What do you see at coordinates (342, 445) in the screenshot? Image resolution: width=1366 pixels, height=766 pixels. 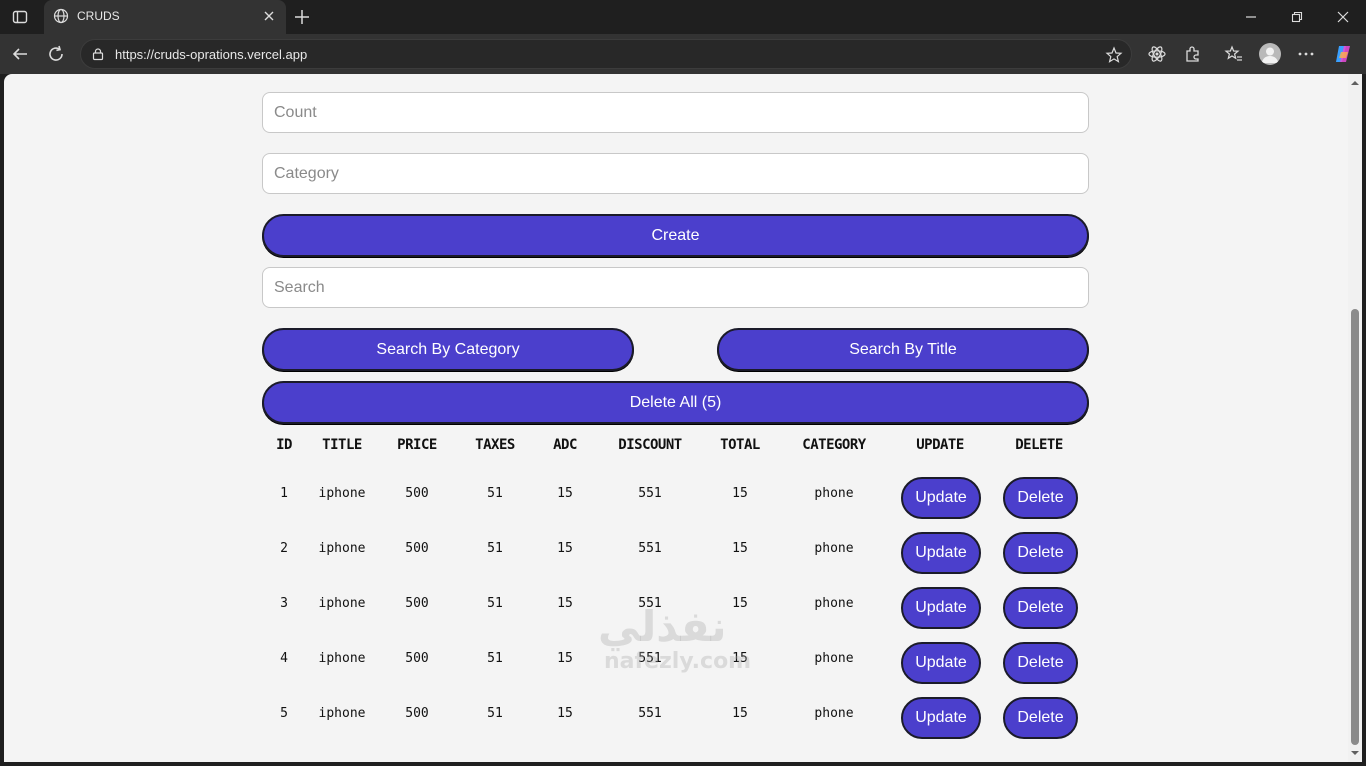 I see `header-title: TITLE` at bounding box center [342, 445].